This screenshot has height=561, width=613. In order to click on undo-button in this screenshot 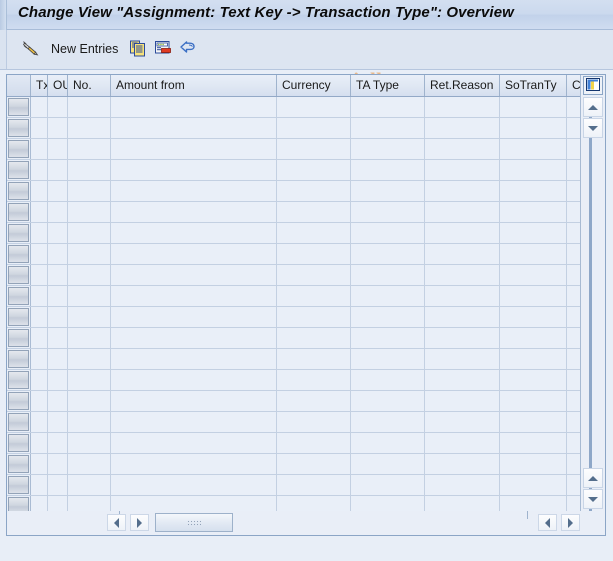, I will do `click(188, 49)`.